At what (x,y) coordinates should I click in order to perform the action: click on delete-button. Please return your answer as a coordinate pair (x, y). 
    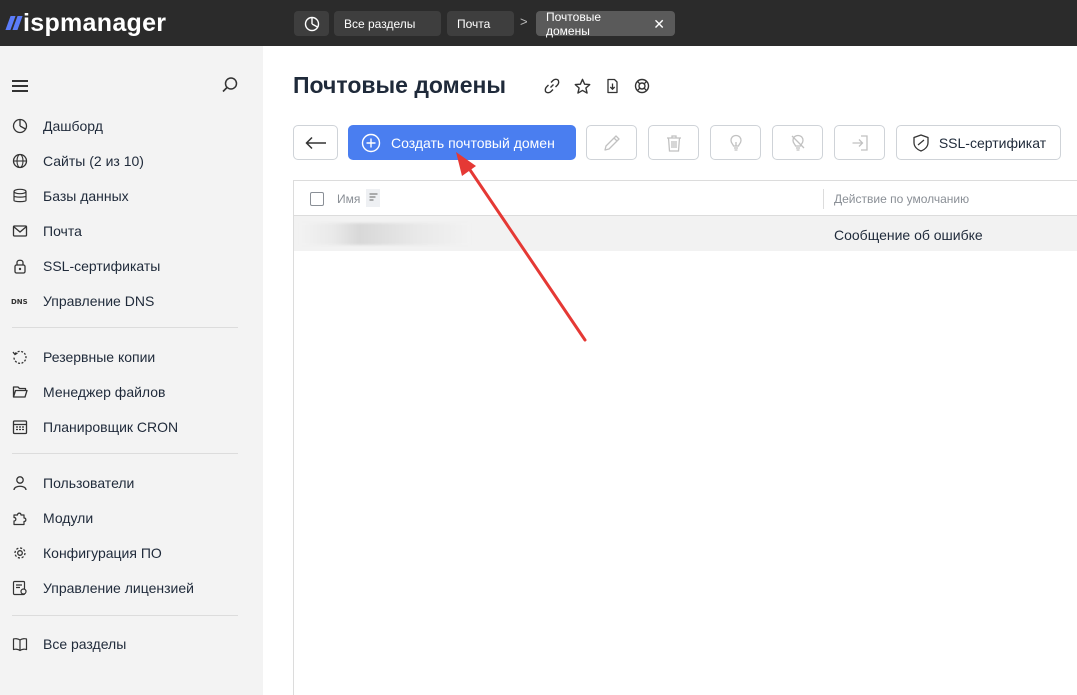
    Looking at the image, I should click on (673, 142).